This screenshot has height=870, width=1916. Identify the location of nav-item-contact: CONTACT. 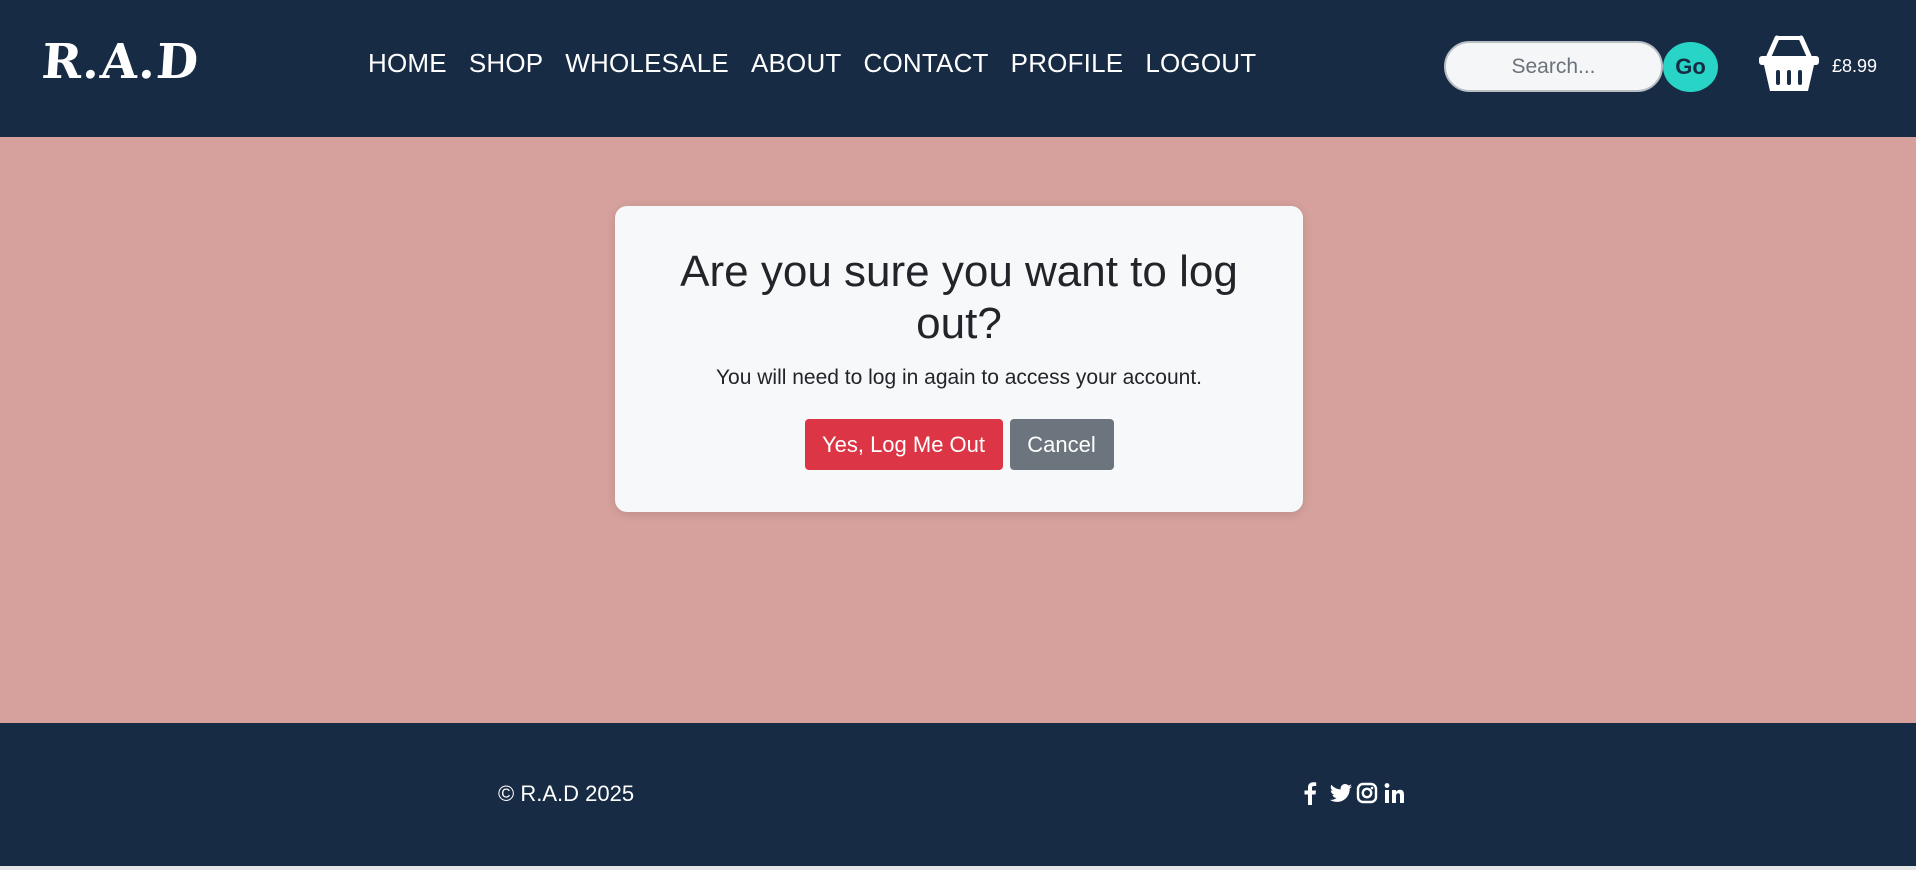
(926, 63).